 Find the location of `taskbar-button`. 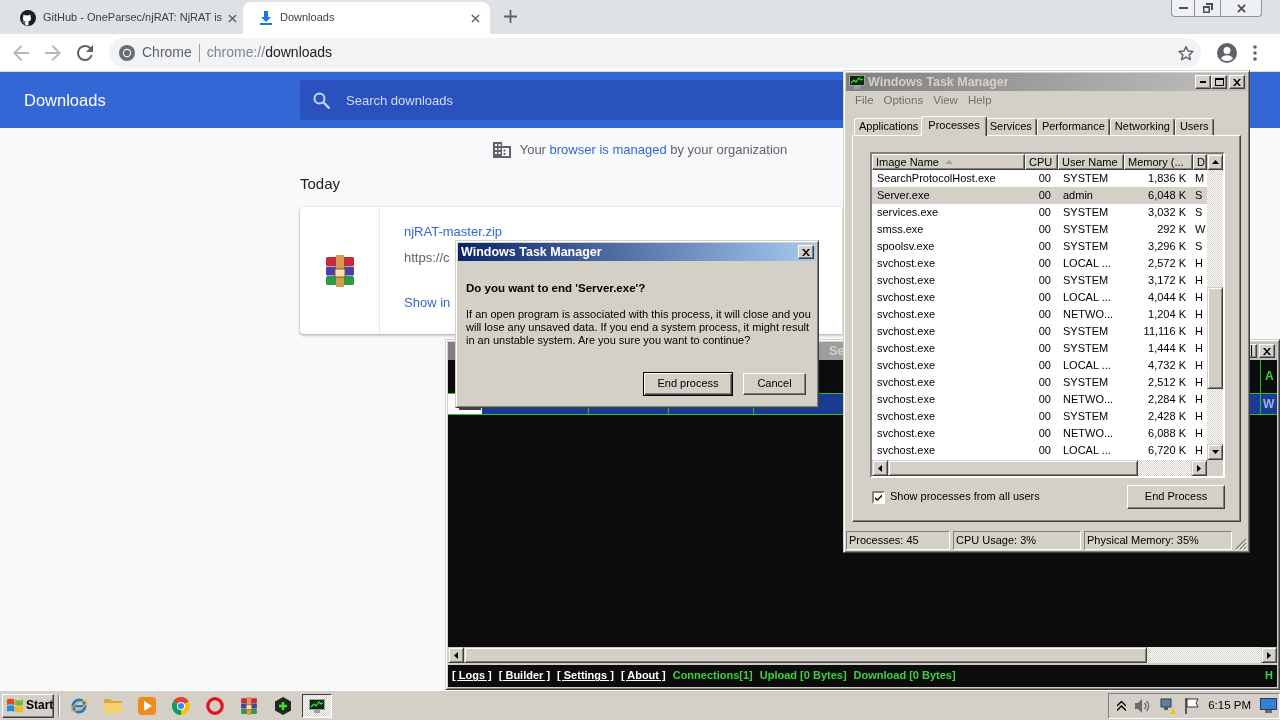

taskbar-button is located at coordinates (317, 705).